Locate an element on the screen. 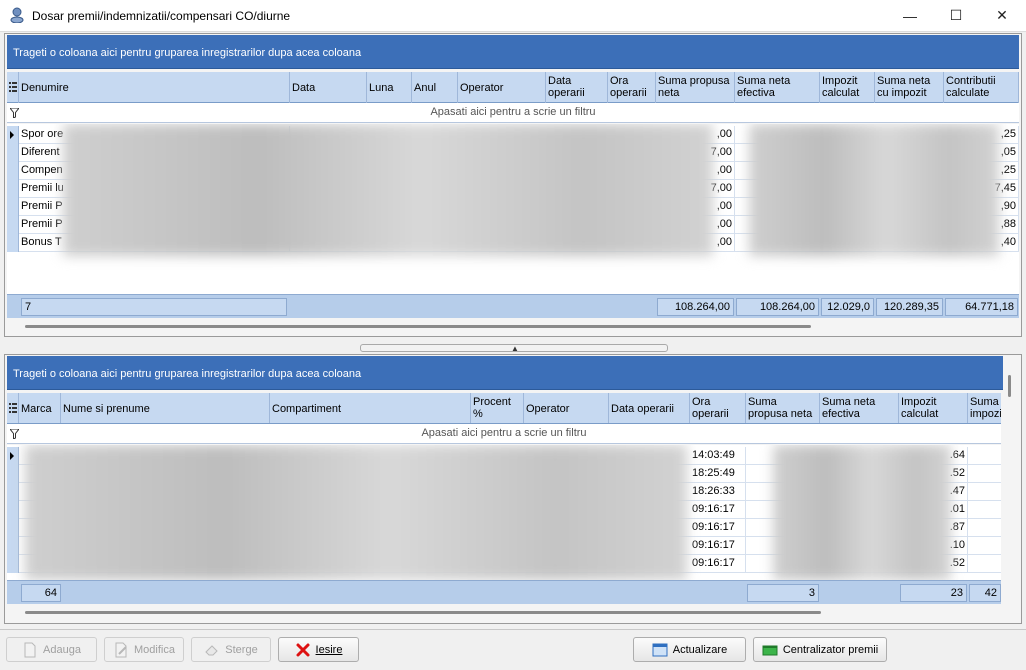 This screenshot has width=1026, height=670. col-anul: Anul is located at coordinates (435, 87).